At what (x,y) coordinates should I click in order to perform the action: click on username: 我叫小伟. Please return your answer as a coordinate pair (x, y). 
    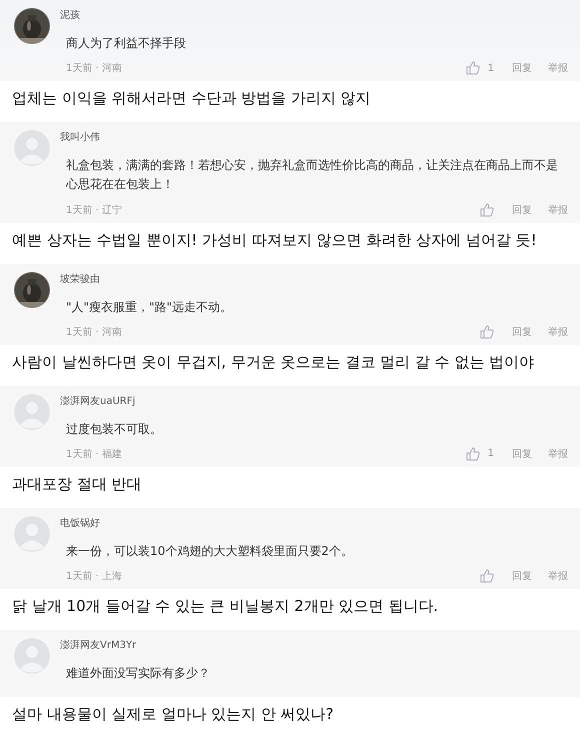
    Looking at the image, I should click on (314, 137).